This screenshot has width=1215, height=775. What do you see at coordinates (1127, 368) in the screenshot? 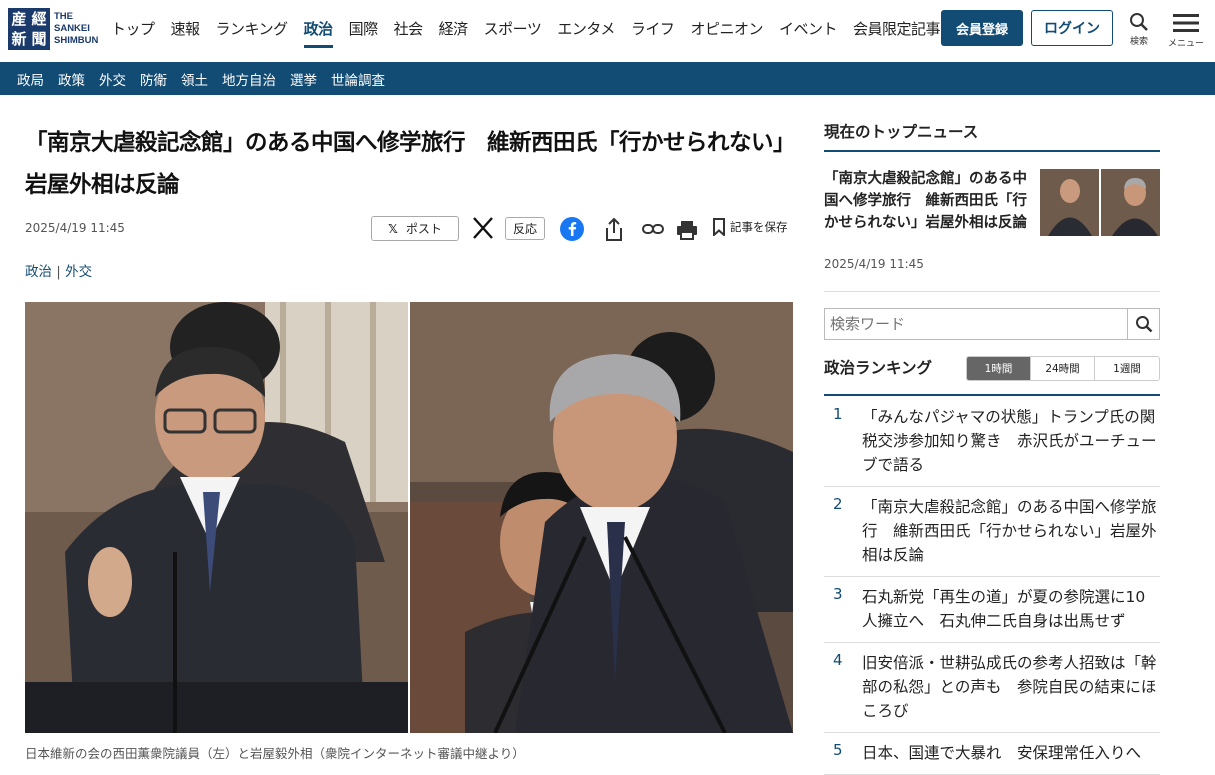
I see `tab-1week: 1週間` at bounding box center [1127, 368].